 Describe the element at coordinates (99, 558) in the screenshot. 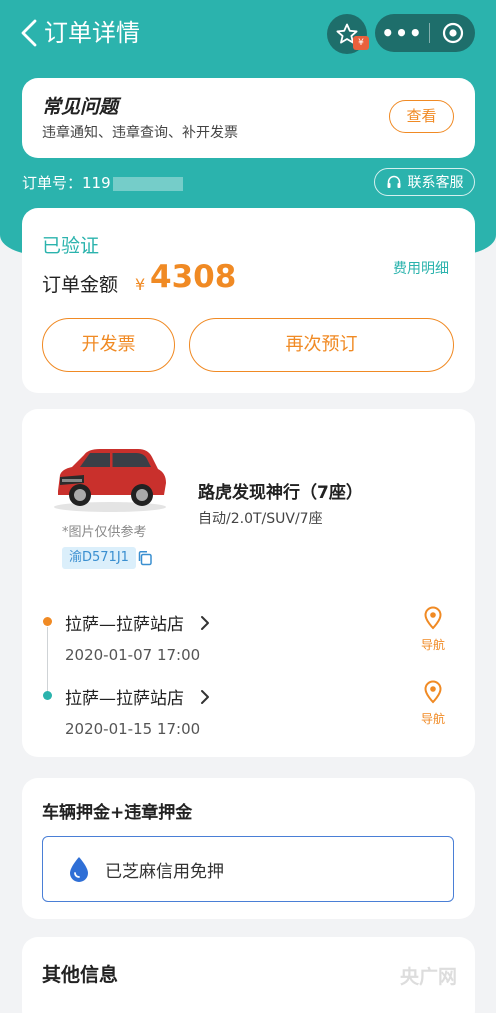

I see `license-plate: 渝D571J1` at that location.